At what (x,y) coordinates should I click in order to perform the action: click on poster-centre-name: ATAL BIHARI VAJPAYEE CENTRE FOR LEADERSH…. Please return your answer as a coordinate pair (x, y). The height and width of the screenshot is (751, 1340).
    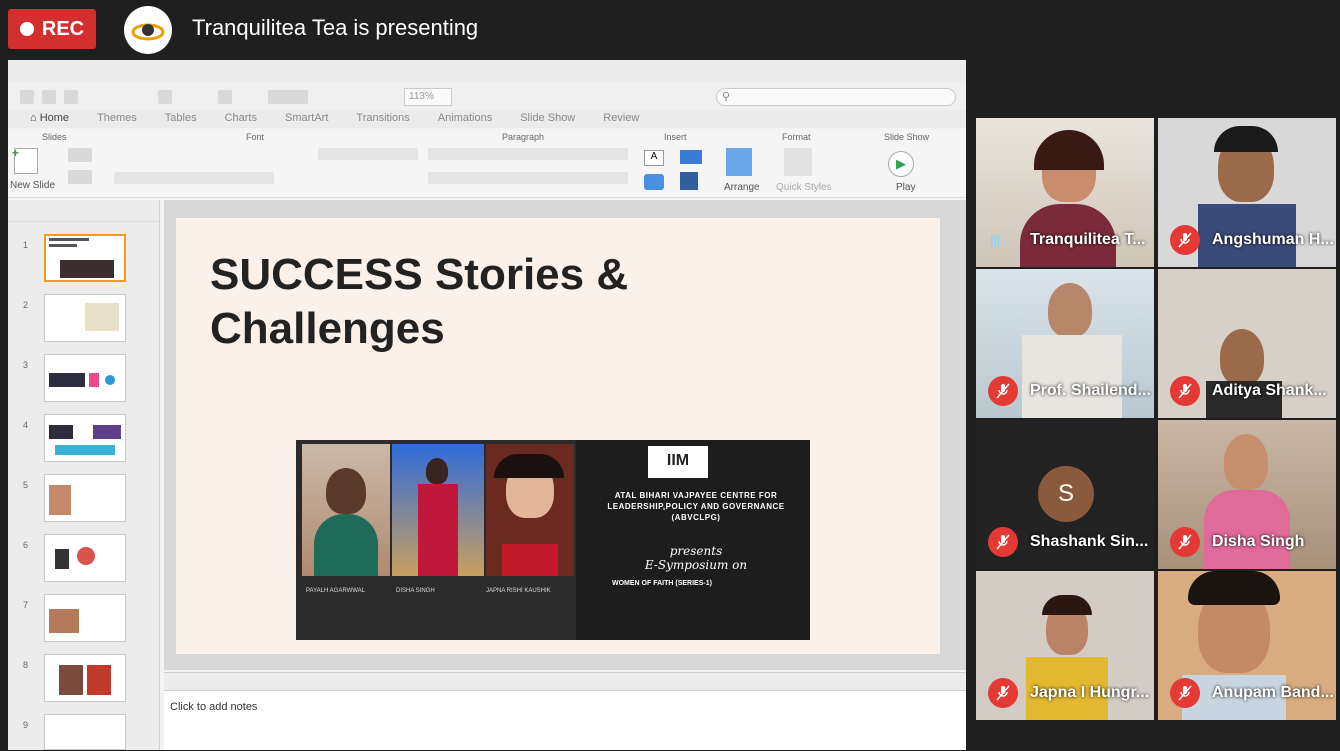
    Looking at the image, I should click on (696, 506).